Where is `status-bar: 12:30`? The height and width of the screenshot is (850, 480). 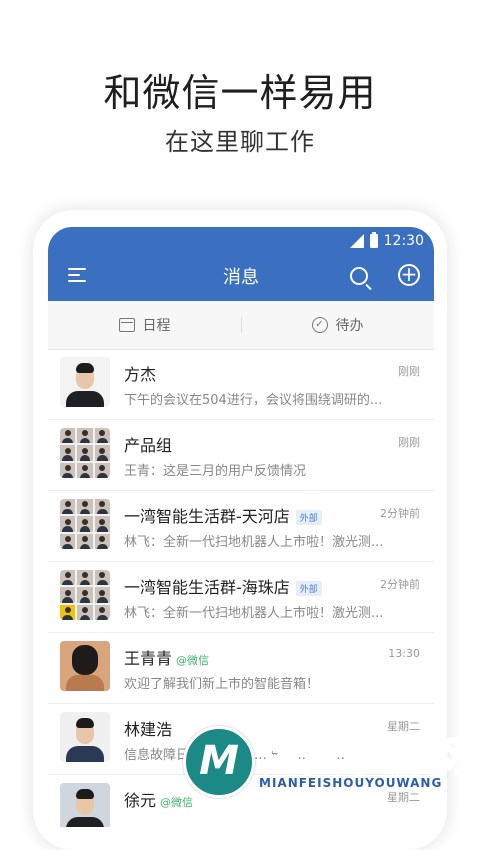
status-bar: 12:30 is located at coordinates (386, 240).